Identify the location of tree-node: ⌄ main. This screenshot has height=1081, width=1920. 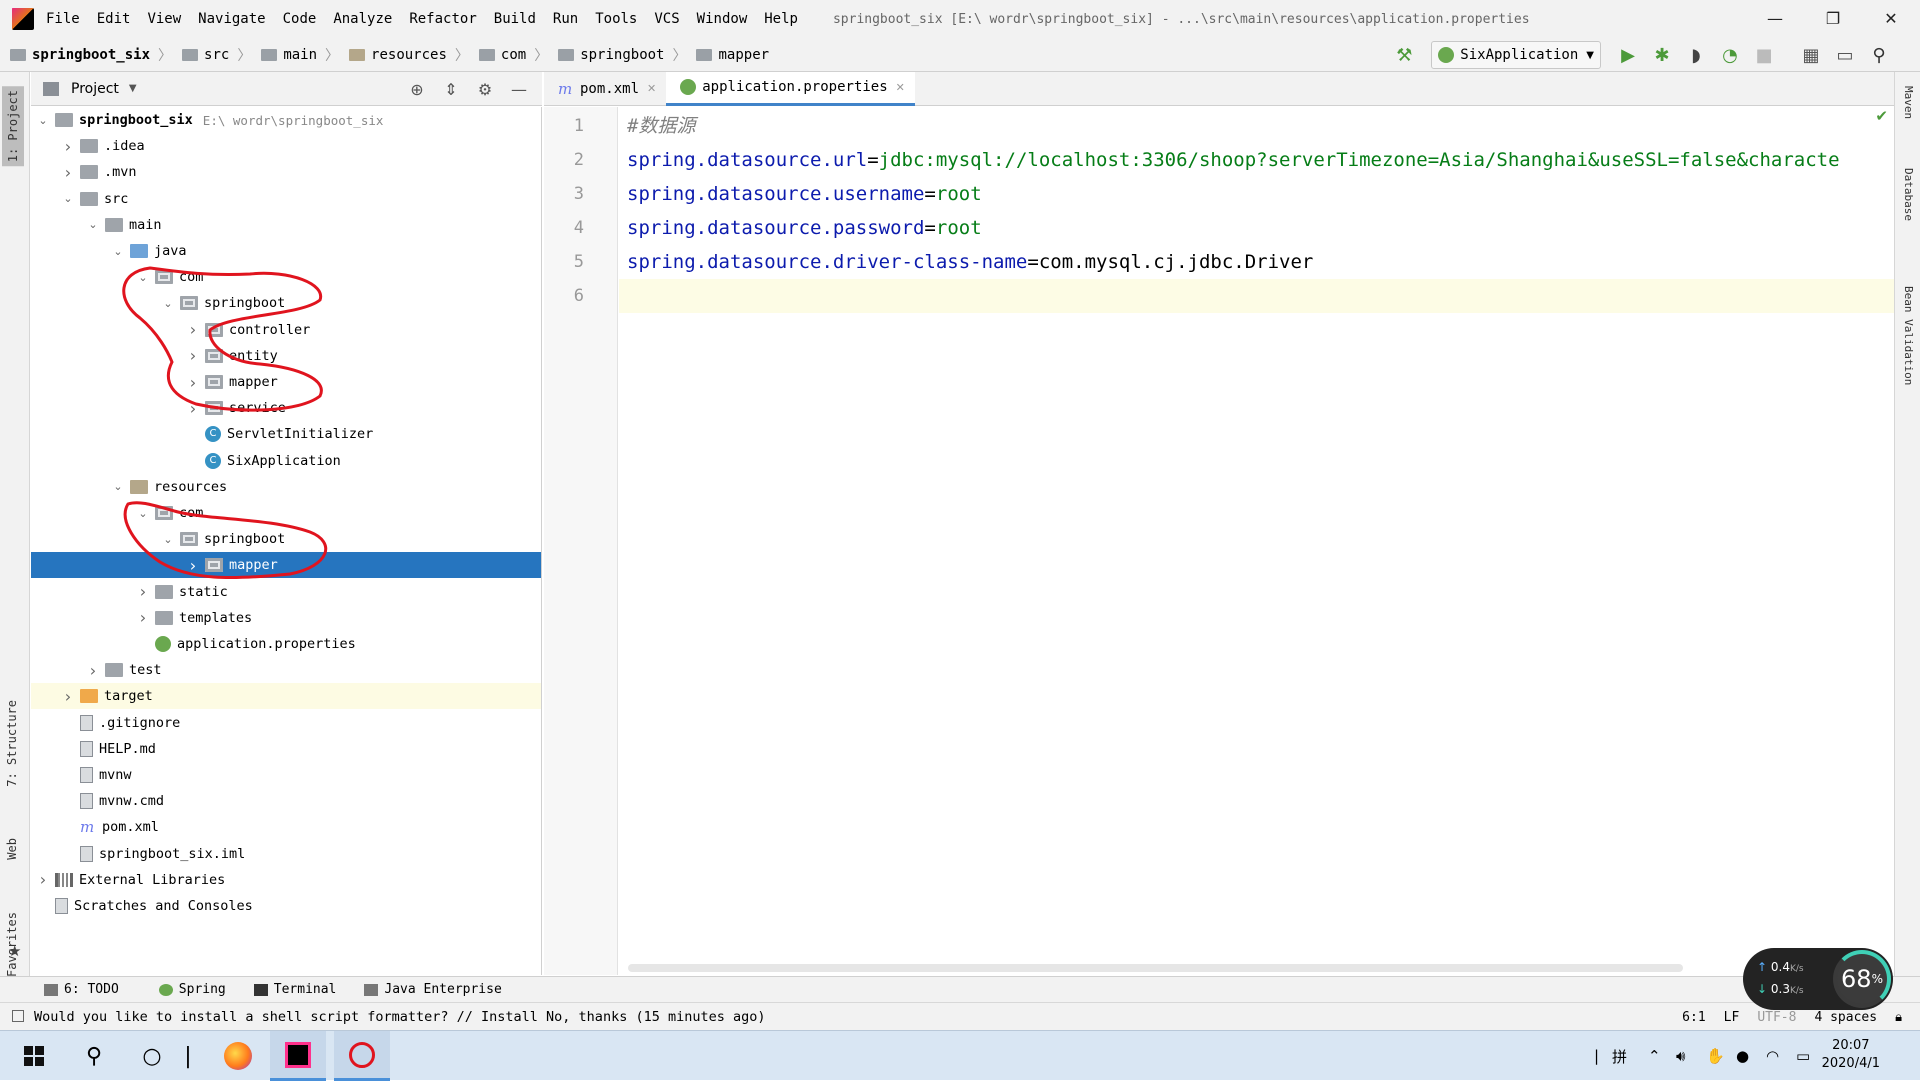
(286, 225).